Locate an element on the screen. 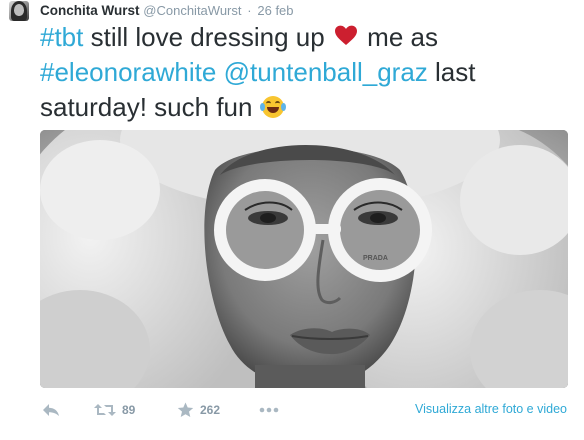 The height and width of the screenshot is (440, 584). retweet-count: 89 is located at coordinates (129, 410).